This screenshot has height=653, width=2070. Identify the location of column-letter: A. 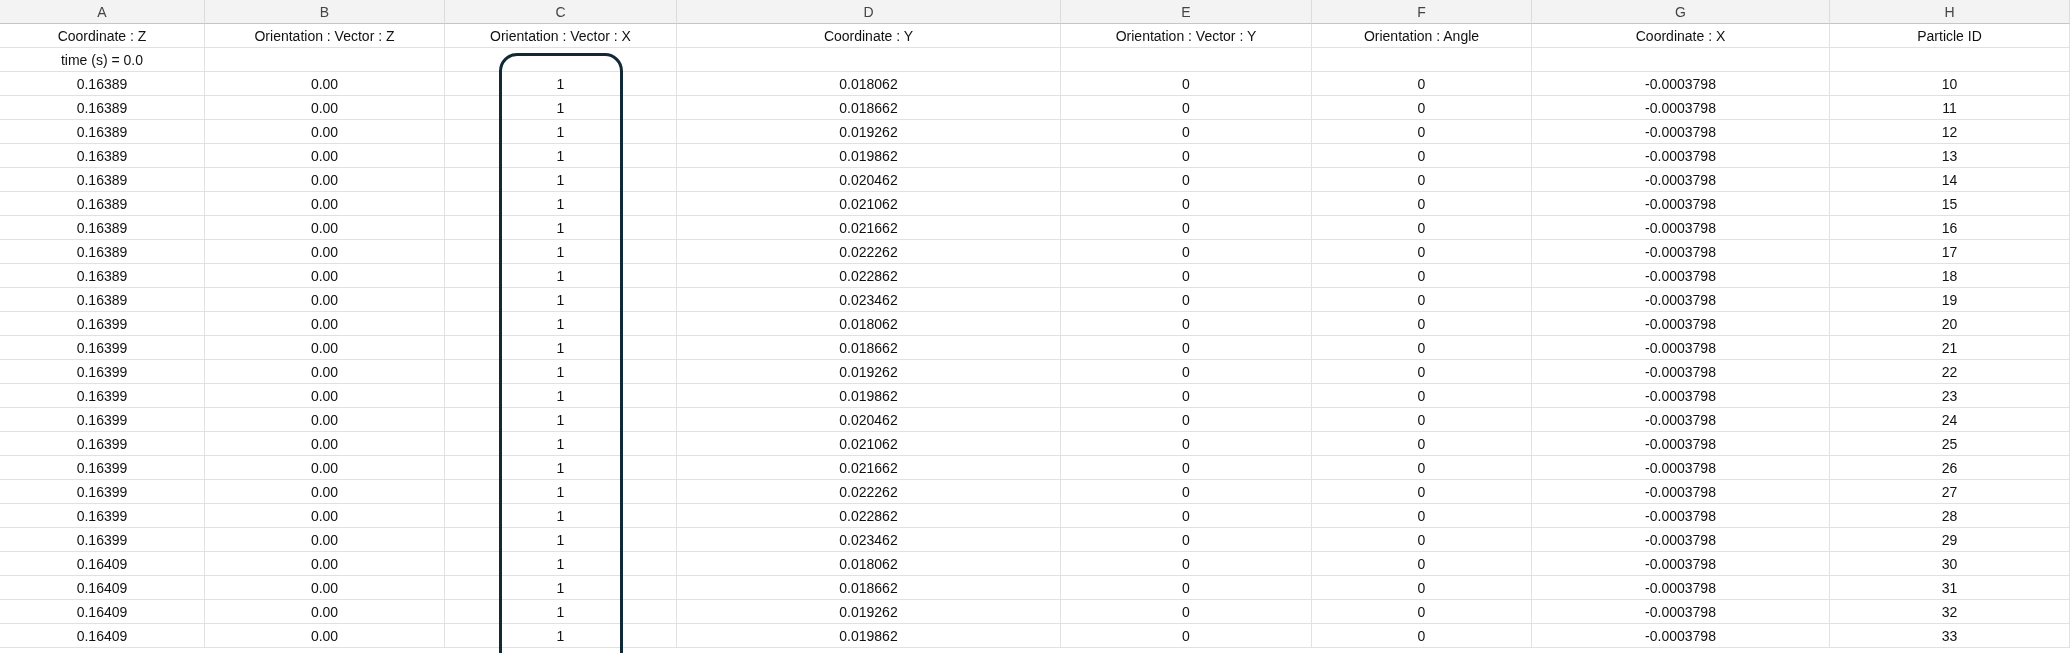
(102, 12).